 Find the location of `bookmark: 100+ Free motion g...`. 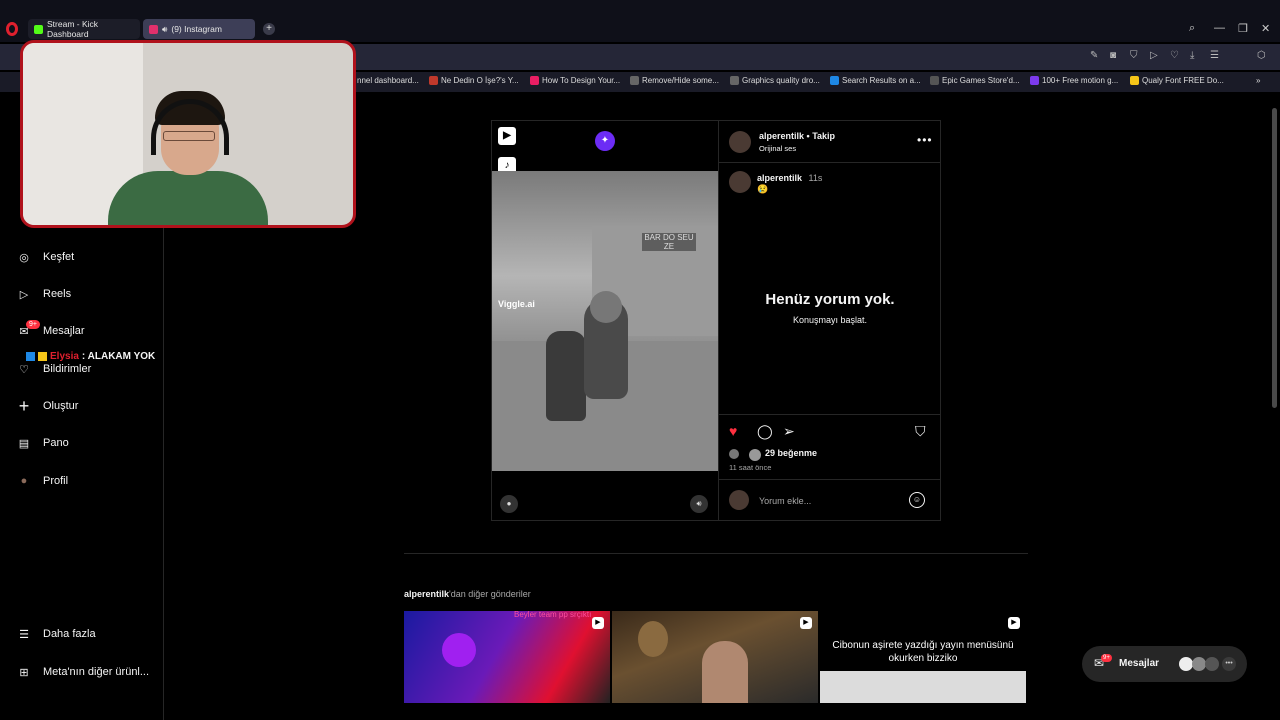

bookmark: 100+ Free motion g... is located at coordinates (1074, 80).